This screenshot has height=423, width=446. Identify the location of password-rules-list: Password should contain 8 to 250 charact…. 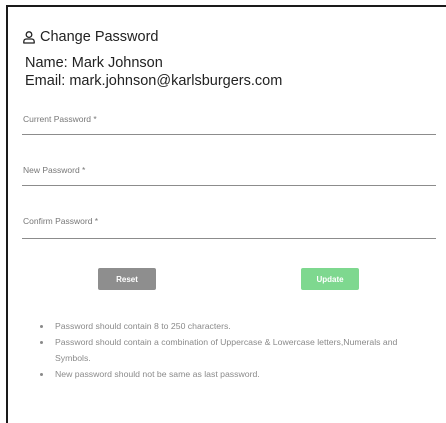
(235, 350).